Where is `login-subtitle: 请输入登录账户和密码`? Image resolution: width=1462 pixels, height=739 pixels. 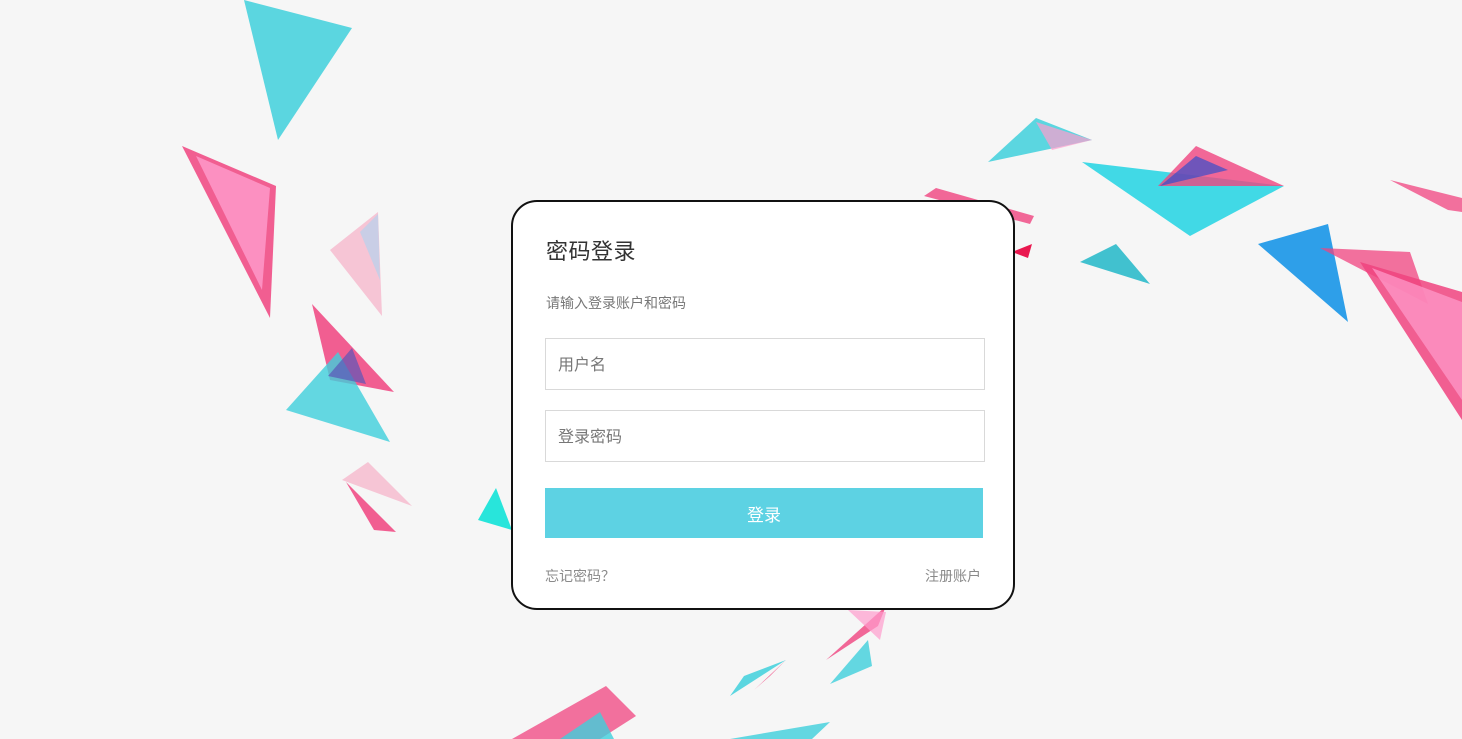
login-subtitle: 请输入登录账户和密码 is located at coordinates (616, 304).